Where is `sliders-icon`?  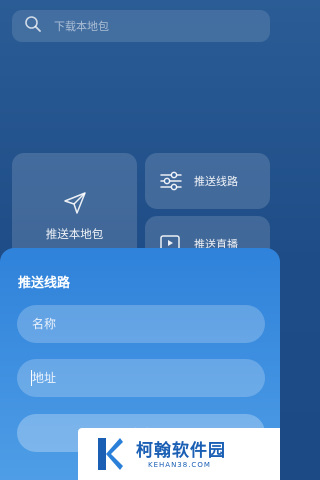
sliders-icon is located at coordinates (171, 181).